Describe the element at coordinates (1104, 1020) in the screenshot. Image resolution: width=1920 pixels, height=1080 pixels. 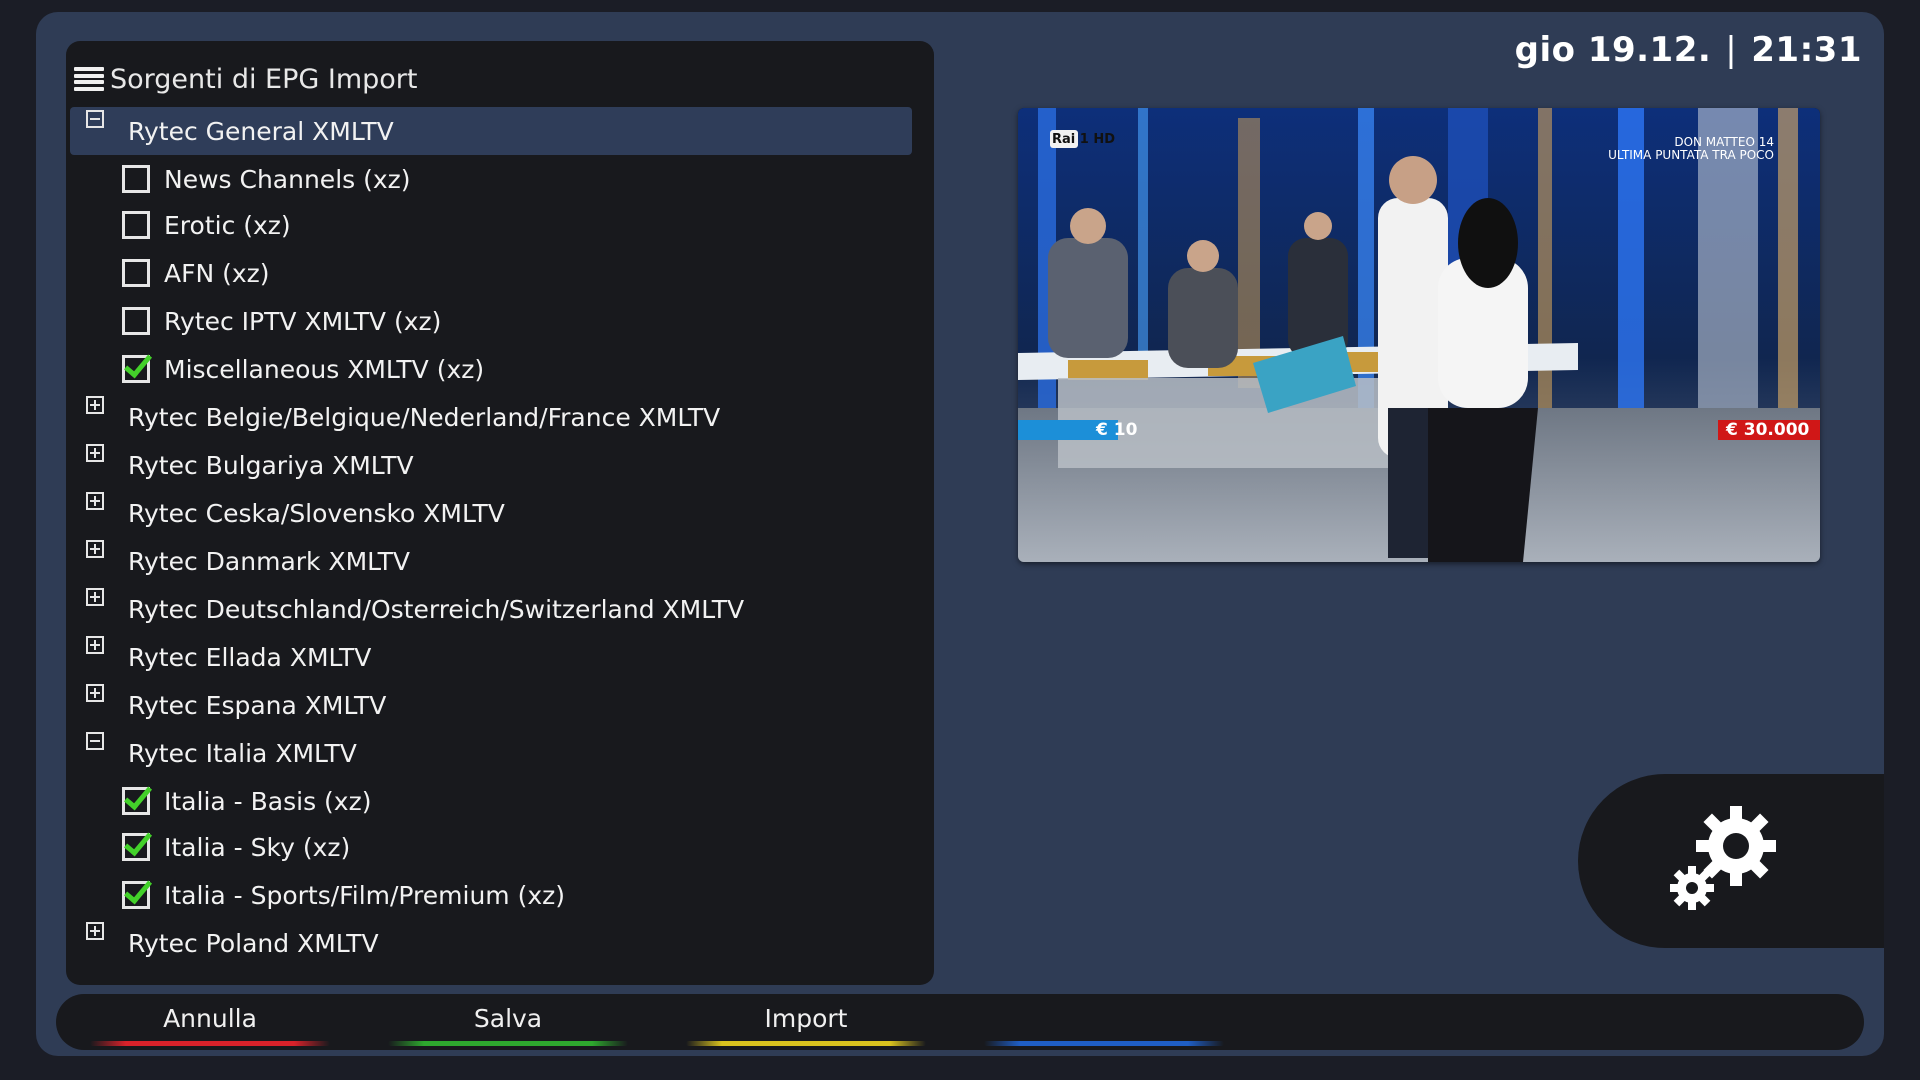
I see `blue-button` at that location.